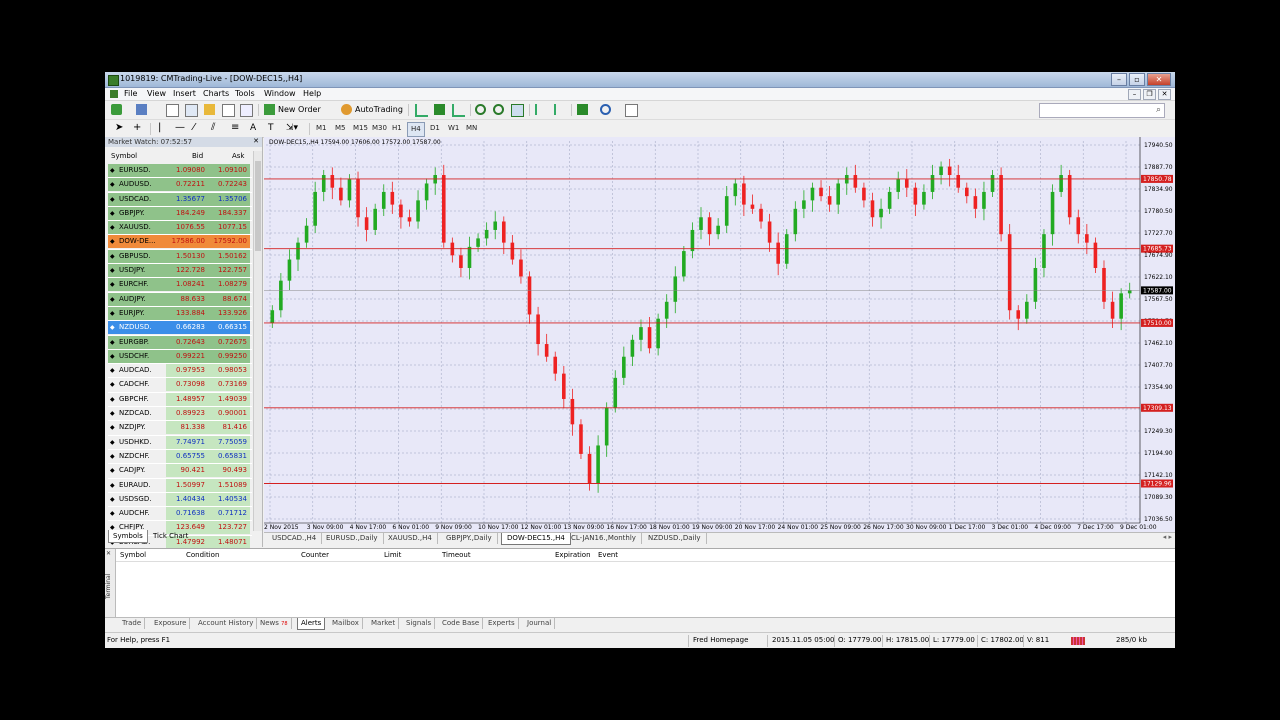 The height and width of the screenshot is (720, 1280). I want to click on timeframe-m5: M5, so click(340, 128).